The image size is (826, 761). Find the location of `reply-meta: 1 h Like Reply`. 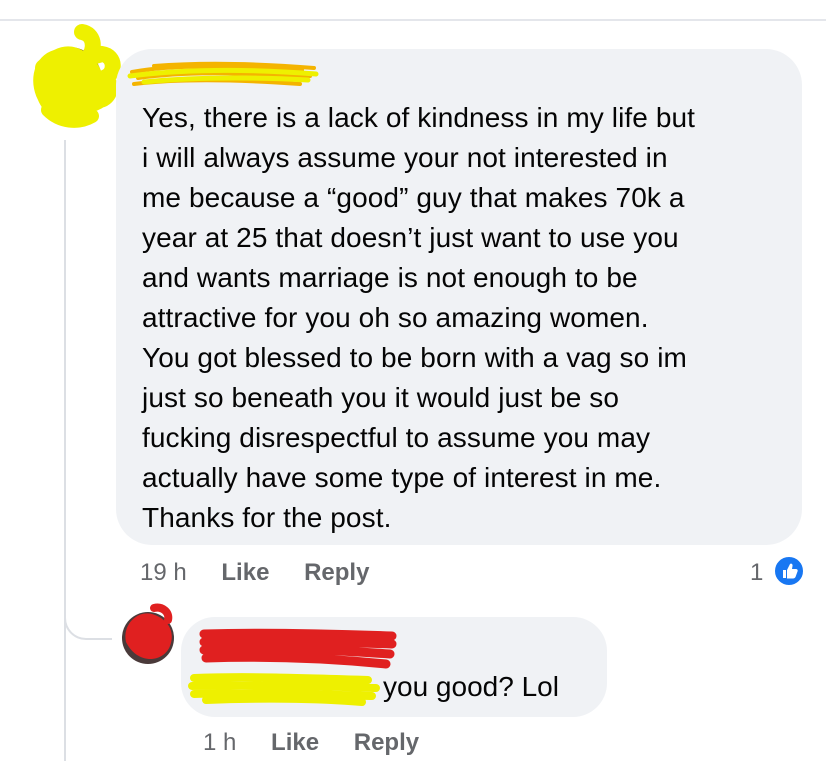

reply-meta: 1 h Like Reply is located at coordinates (311, 743).